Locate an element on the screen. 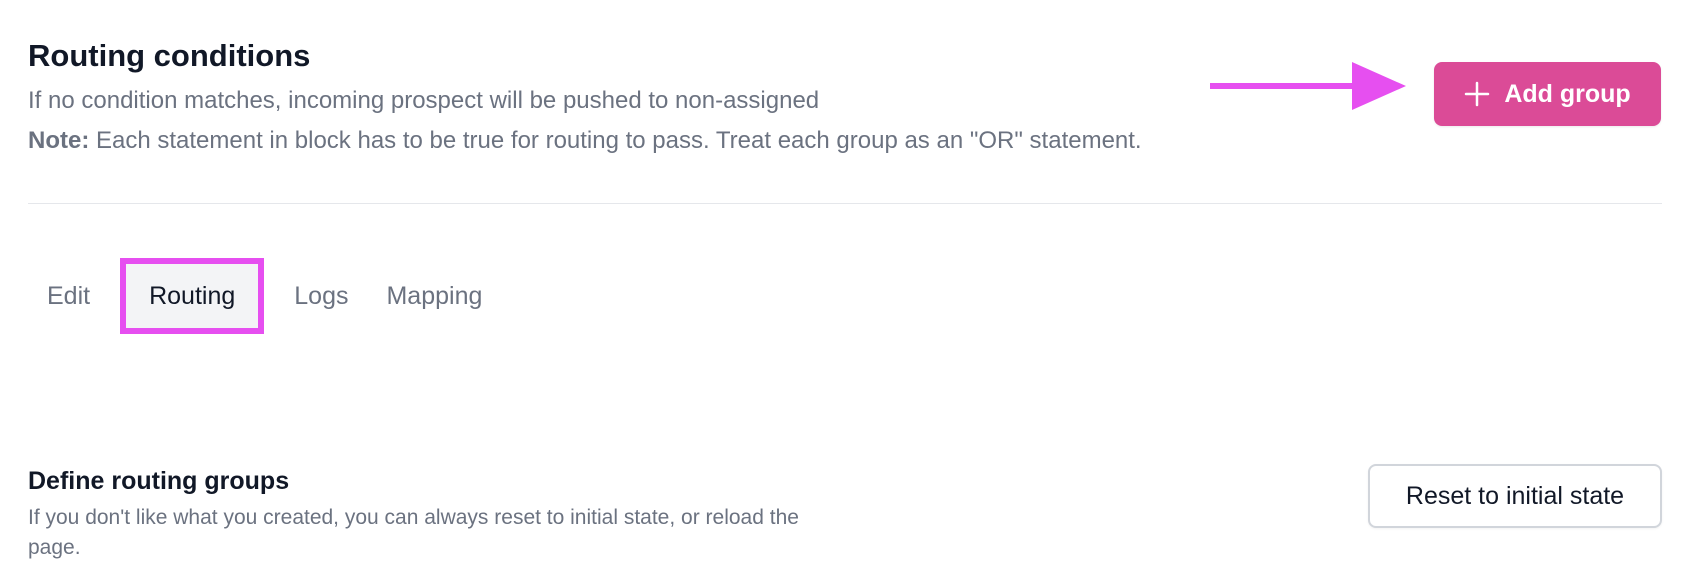 The height and width of the screenshot is (574, 1690). add-group-button: Add group is located at coordinates (1547, 94).